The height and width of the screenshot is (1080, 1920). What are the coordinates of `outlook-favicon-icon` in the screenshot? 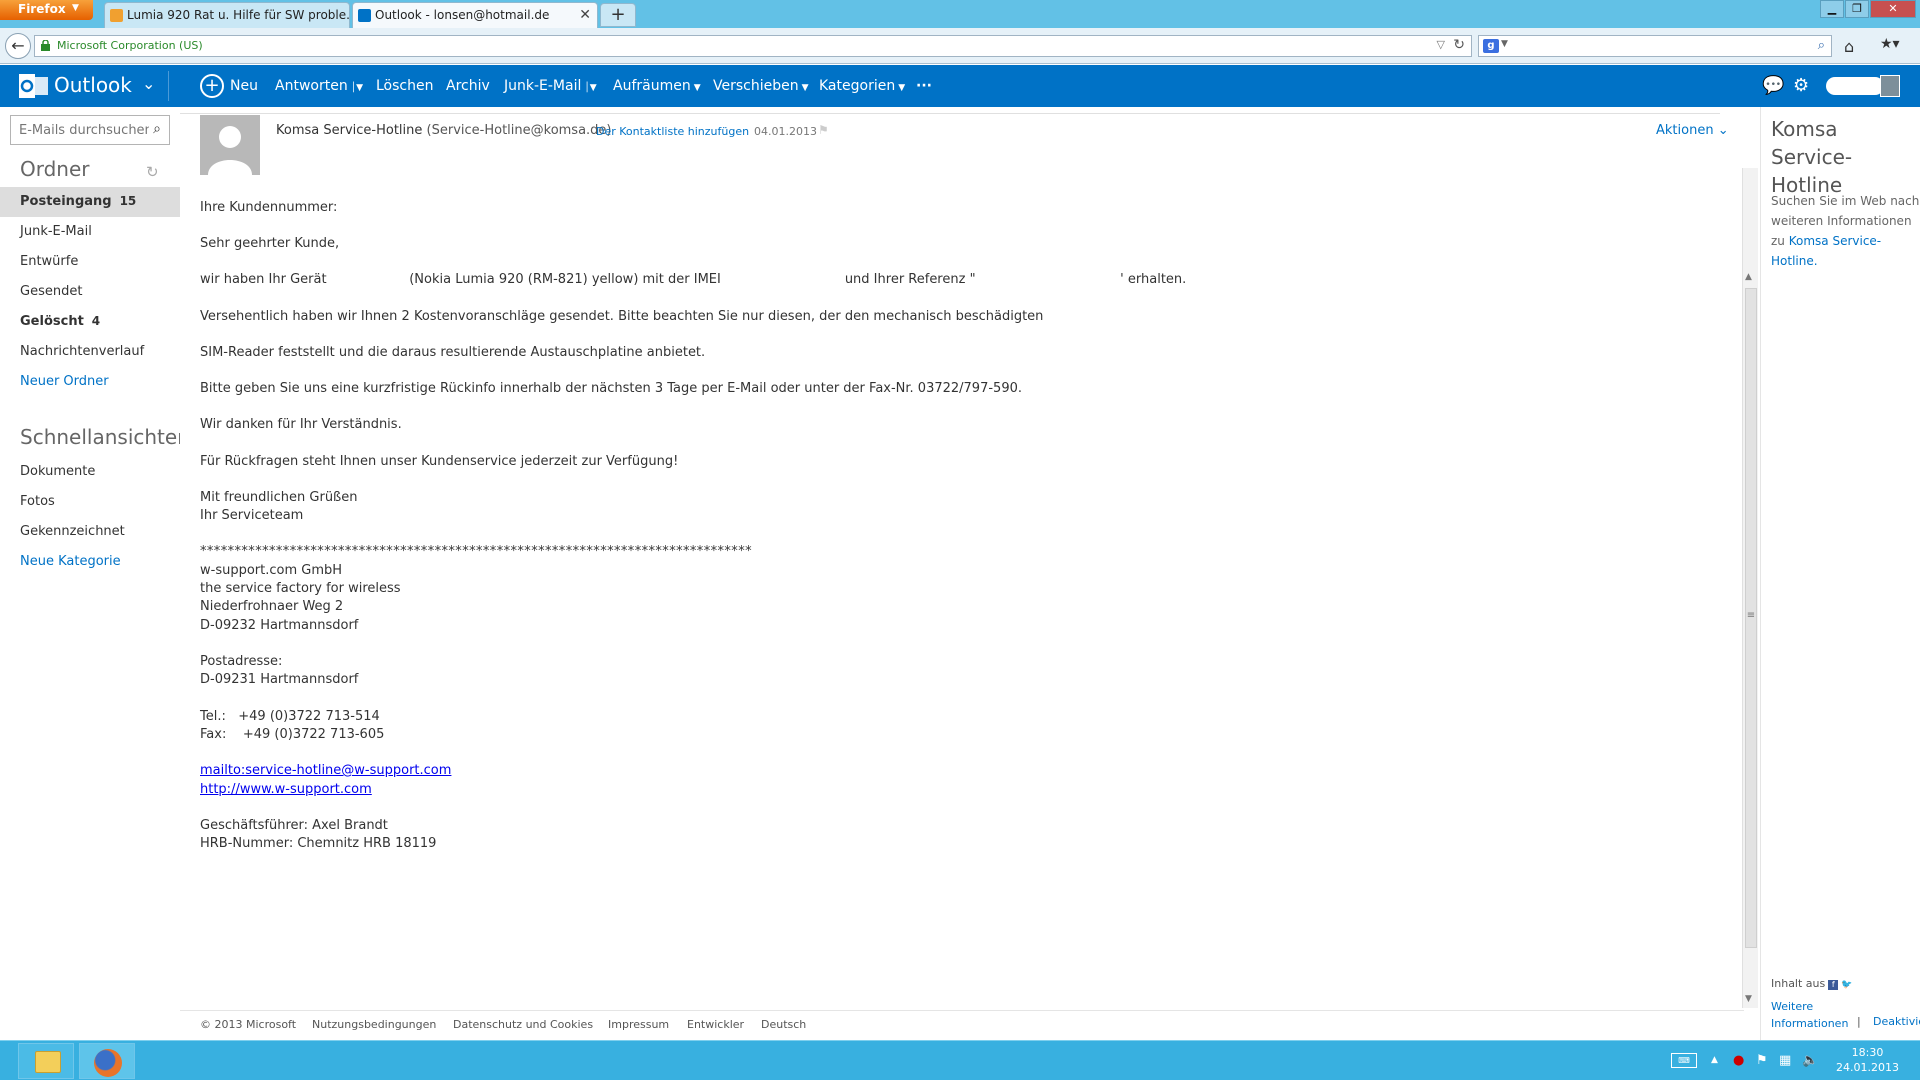 It's located at (364, 15).